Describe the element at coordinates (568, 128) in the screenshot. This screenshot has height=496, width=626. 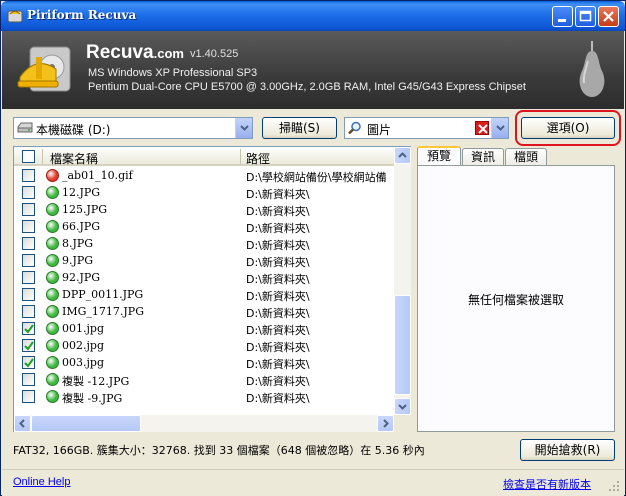
I see `options-button: 選項(O)` at that location.